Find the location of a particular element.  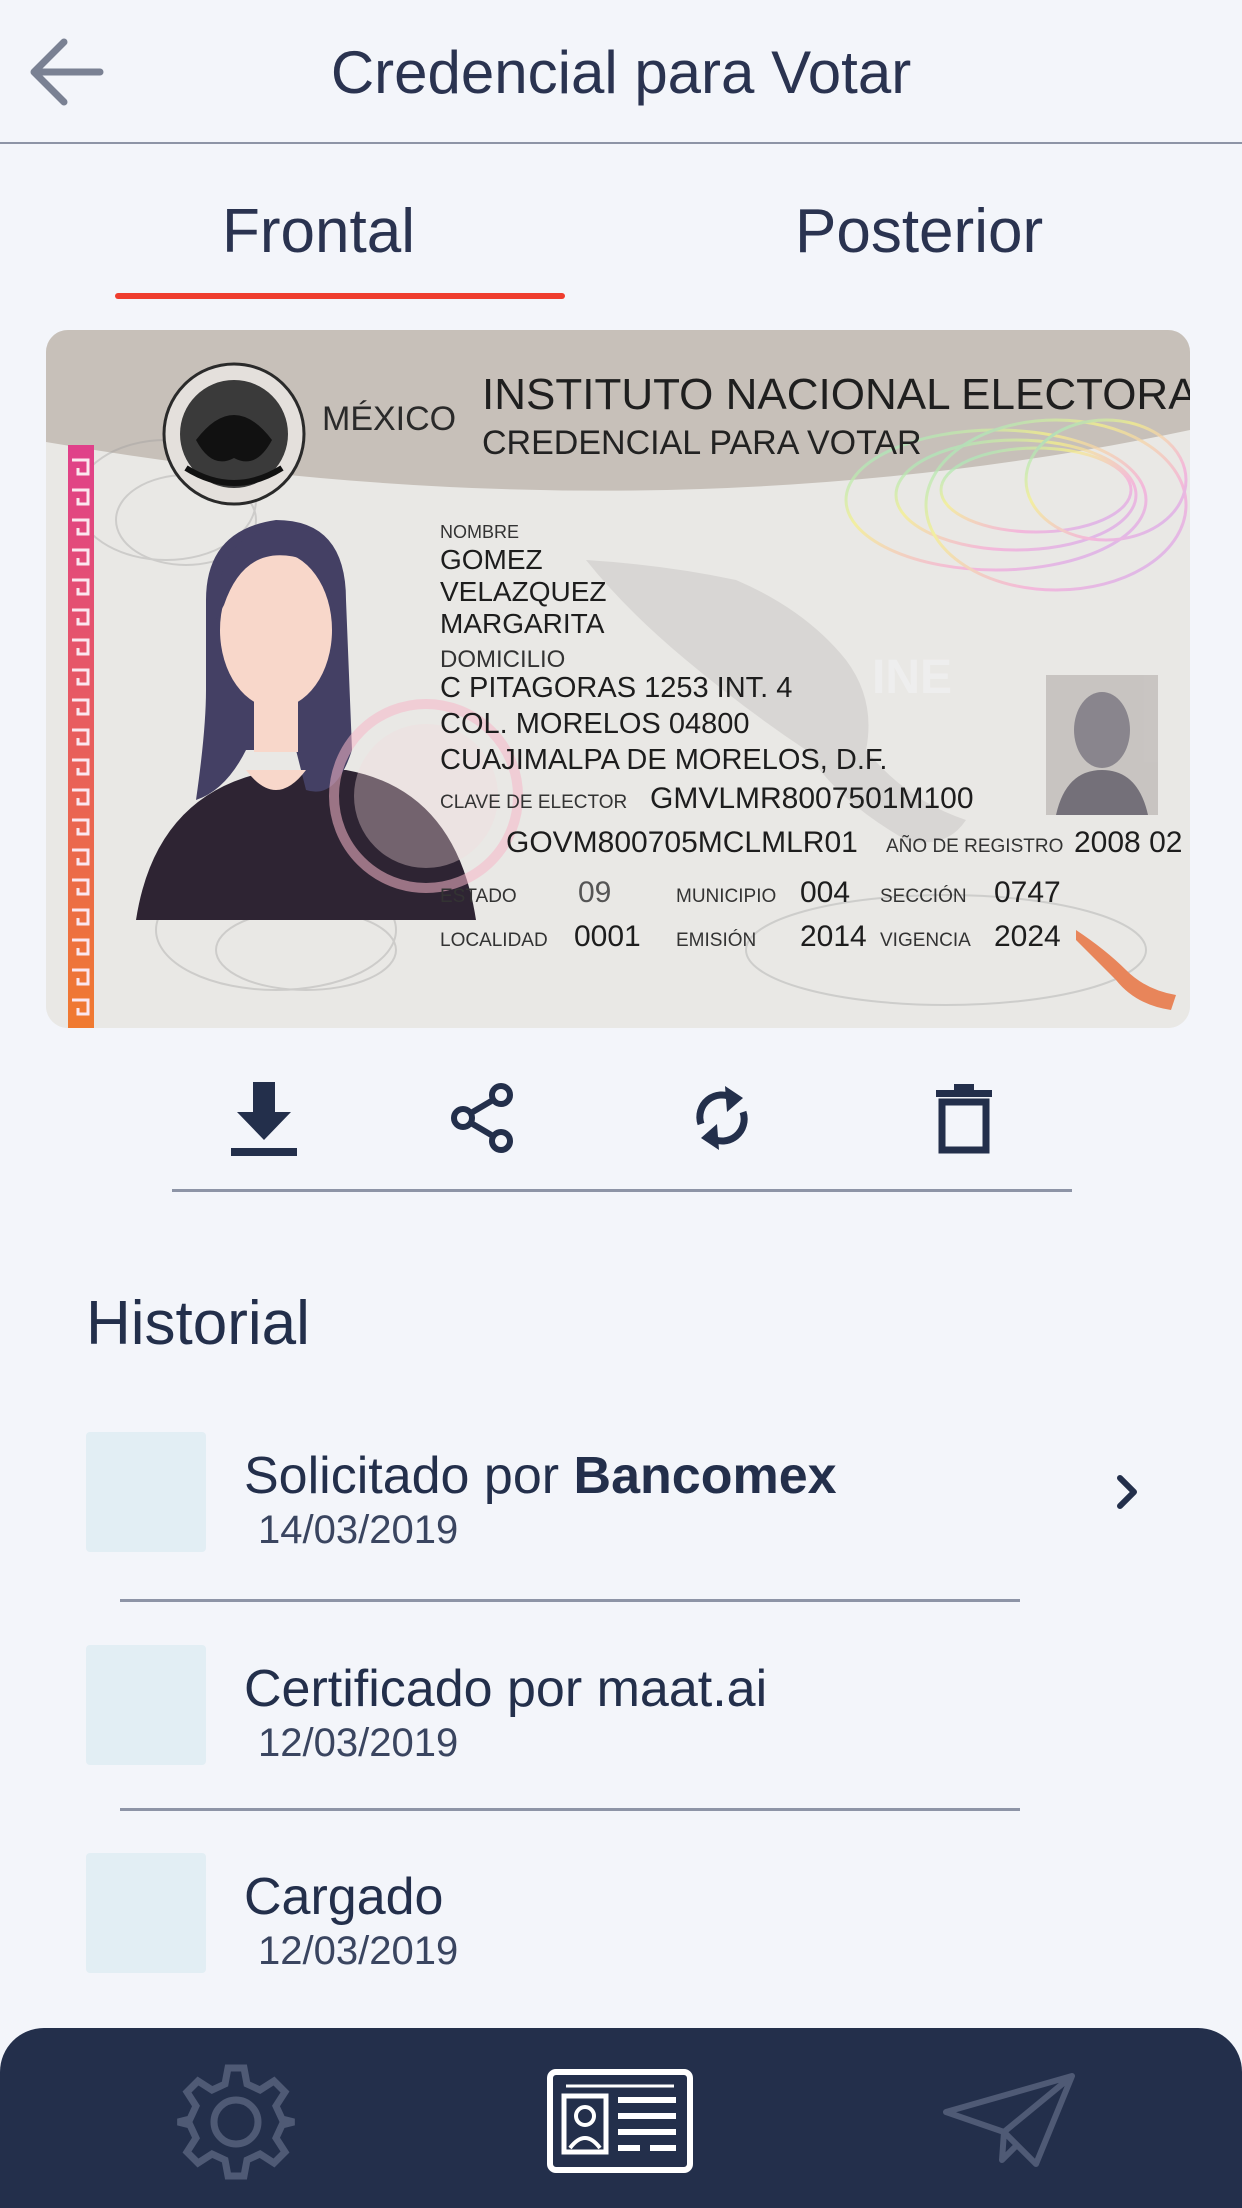

history-item-prefix: Solicitado por is located at coordinates (409, 1476).